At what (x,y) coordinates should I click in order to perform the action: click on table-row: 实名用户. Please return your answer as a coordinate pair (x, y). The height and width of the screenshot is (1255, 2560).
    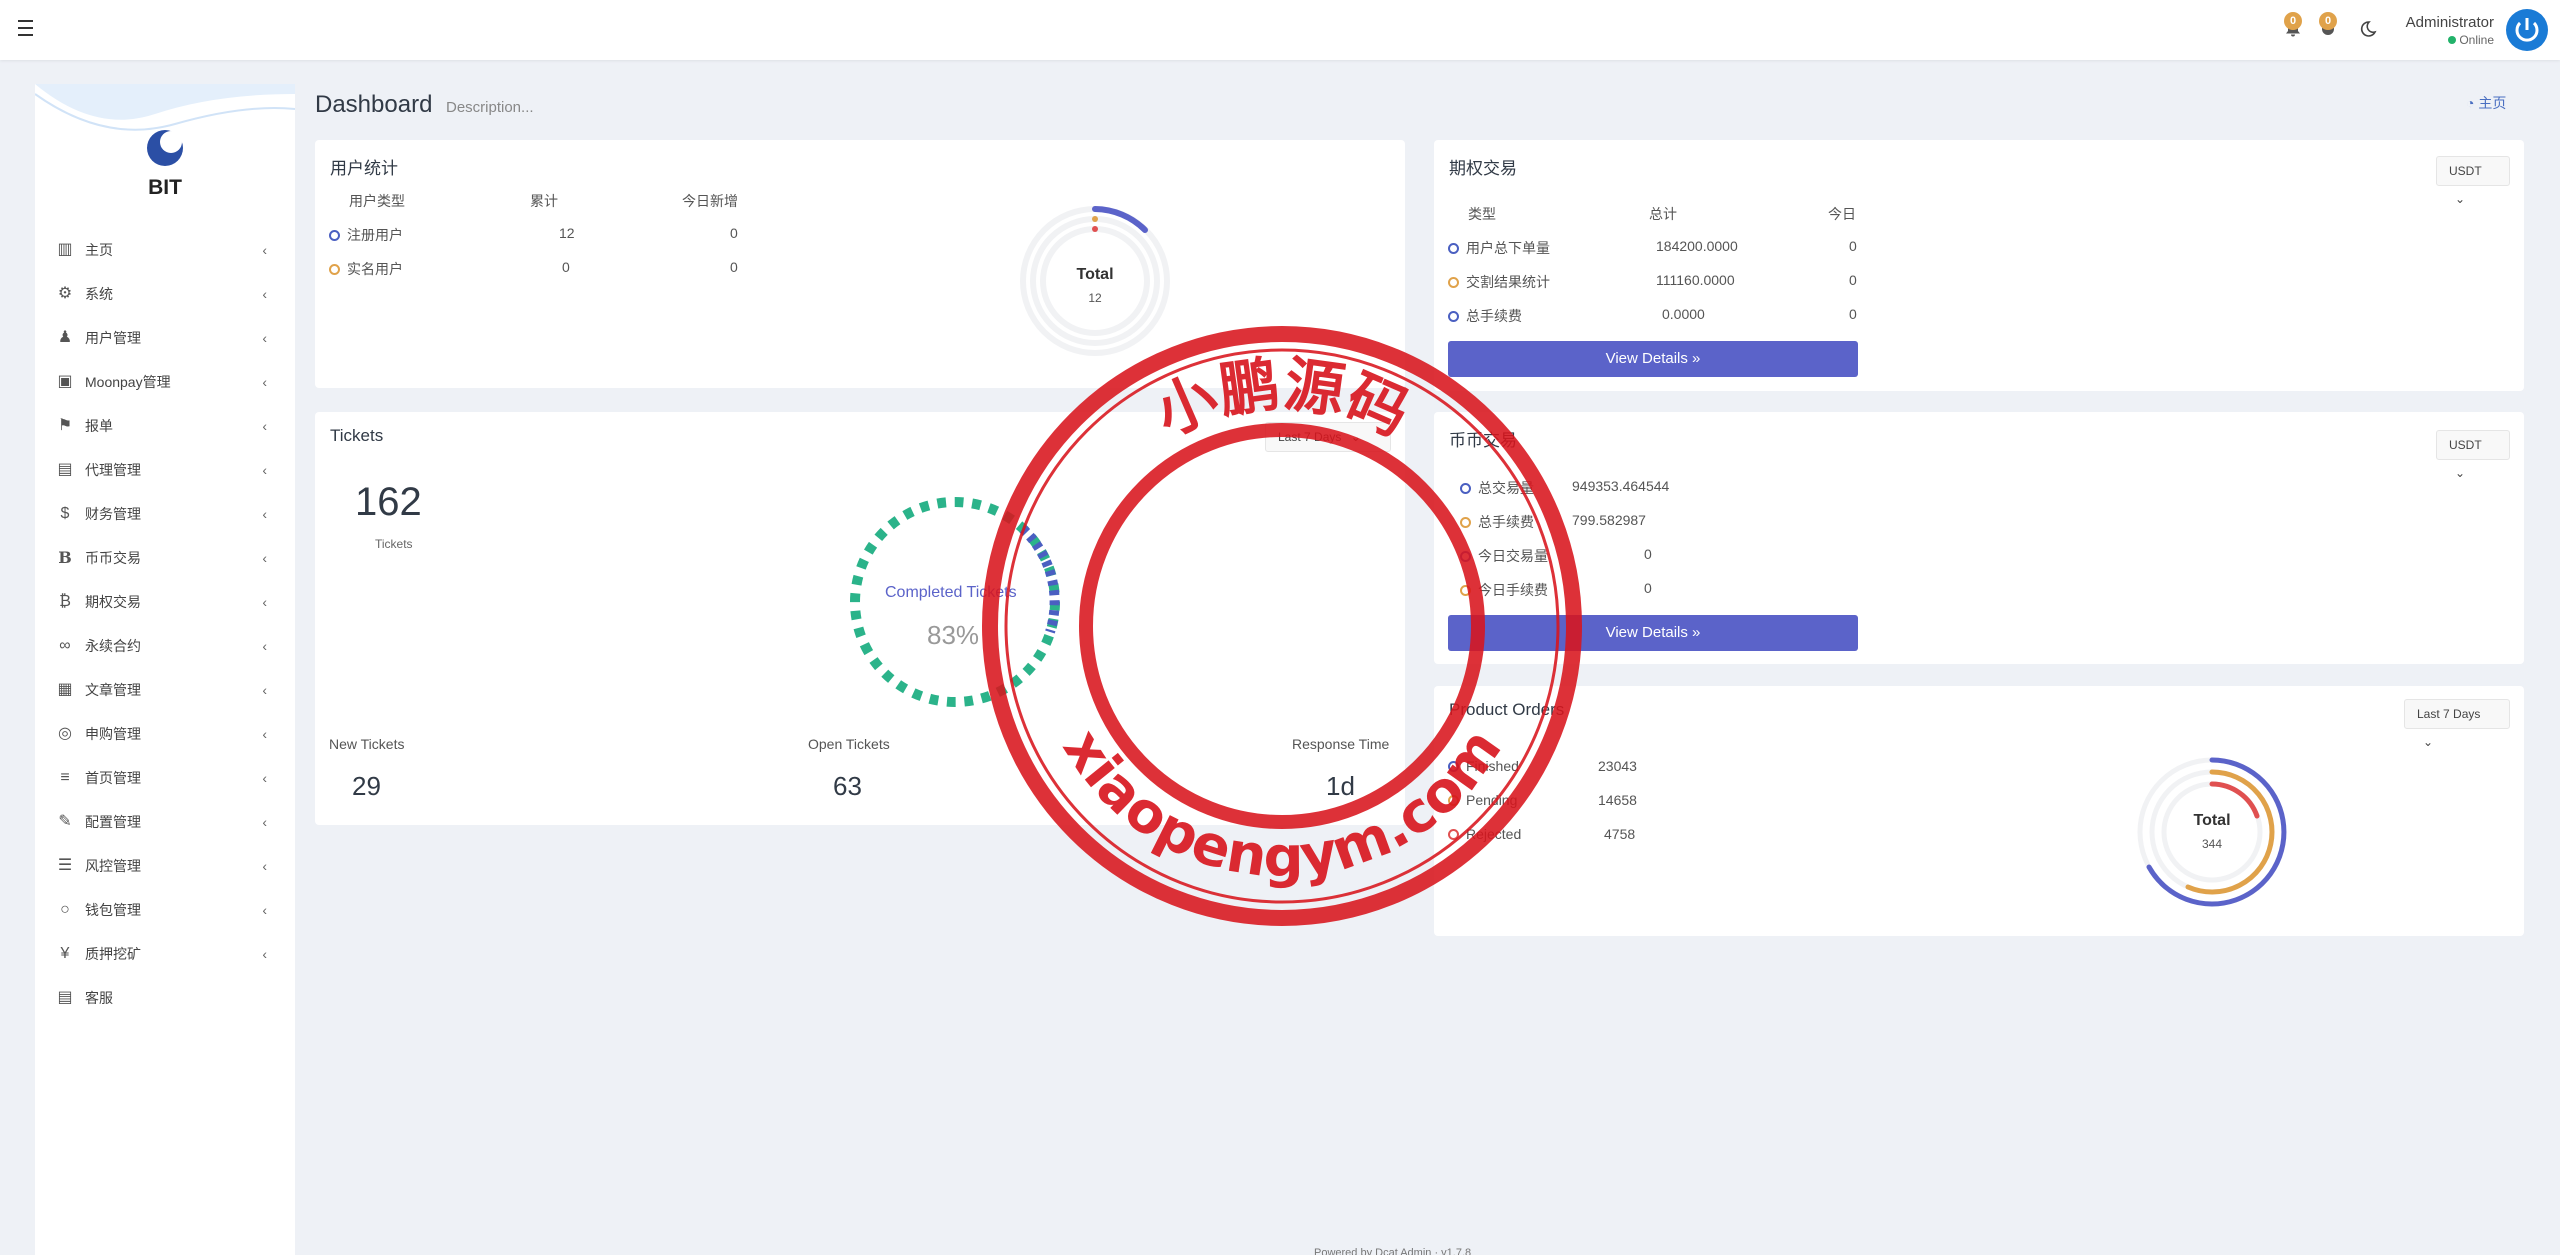
    Looking at the image, I should click on (366, 269).